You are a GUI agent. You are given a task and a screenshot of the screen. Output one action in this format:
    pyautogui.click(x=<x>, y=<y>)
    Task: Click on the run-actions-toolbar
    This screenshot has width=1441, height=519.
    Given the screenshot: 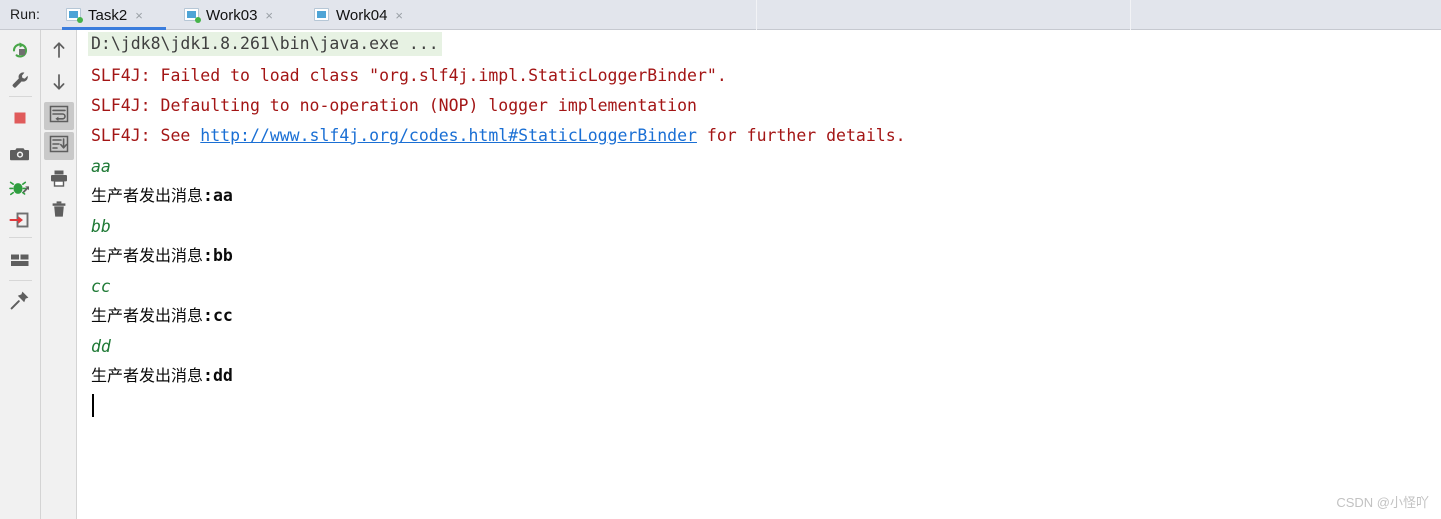 What is the action you would take?
    pyautogui.click(x=20, y=274)
    